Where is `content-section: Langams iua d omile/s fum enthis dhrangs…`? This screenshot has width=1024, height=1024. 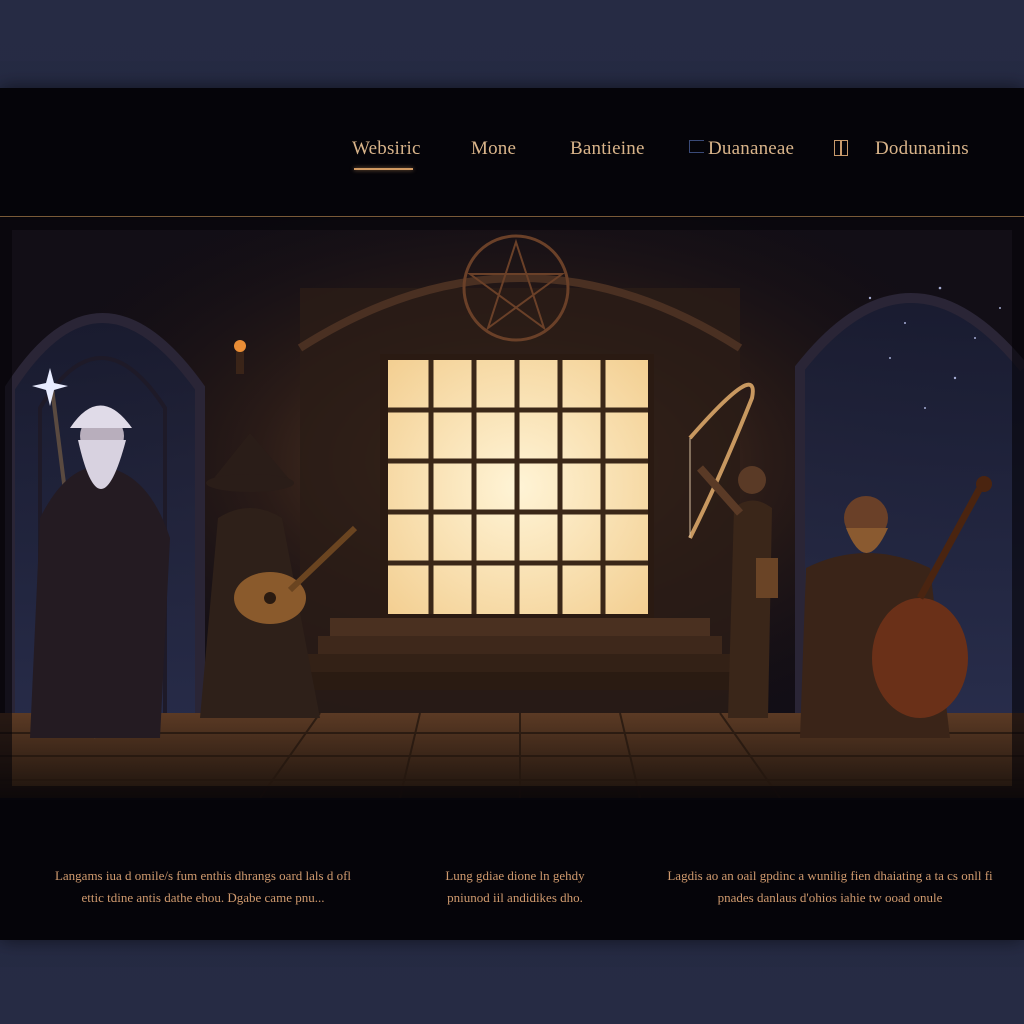
content-section: Langams iua d omile/s fum enthis dhrangs… is located at coordinates (512, 870).